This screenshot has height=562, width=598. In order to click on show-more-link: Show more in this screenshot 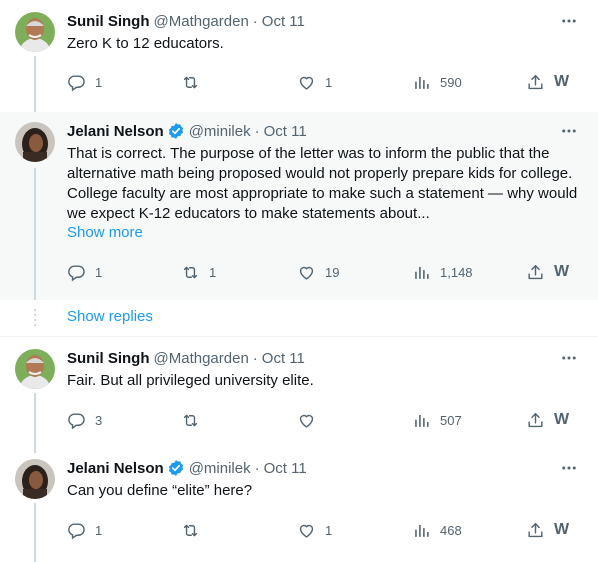, I will do `click(105, 232)`.